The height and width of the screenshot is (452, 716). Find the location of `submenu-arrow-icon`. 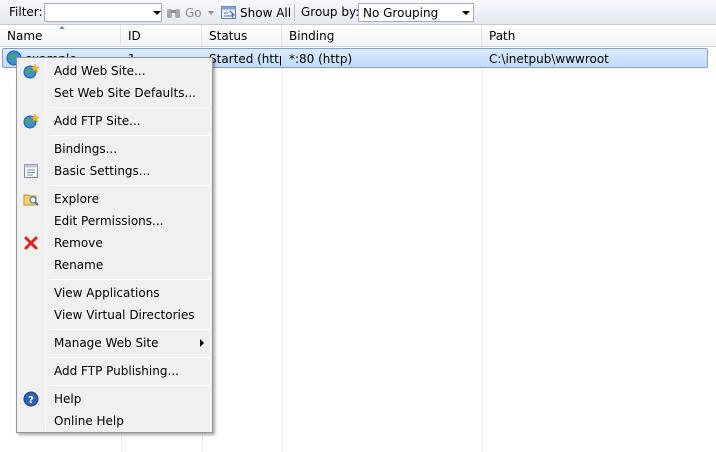

submenu-arrow-icon is located at coordinates (202, 343).